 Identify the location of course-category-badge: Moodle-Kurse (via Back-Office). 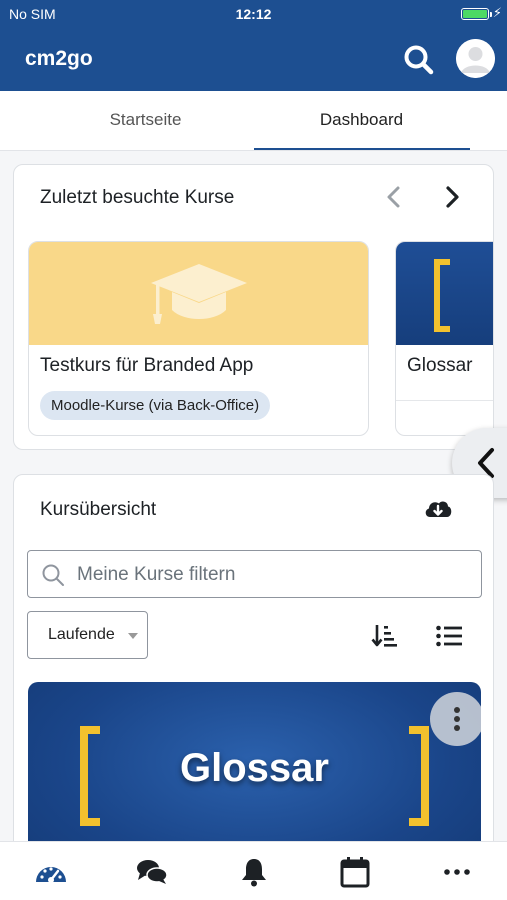
(155, 405).